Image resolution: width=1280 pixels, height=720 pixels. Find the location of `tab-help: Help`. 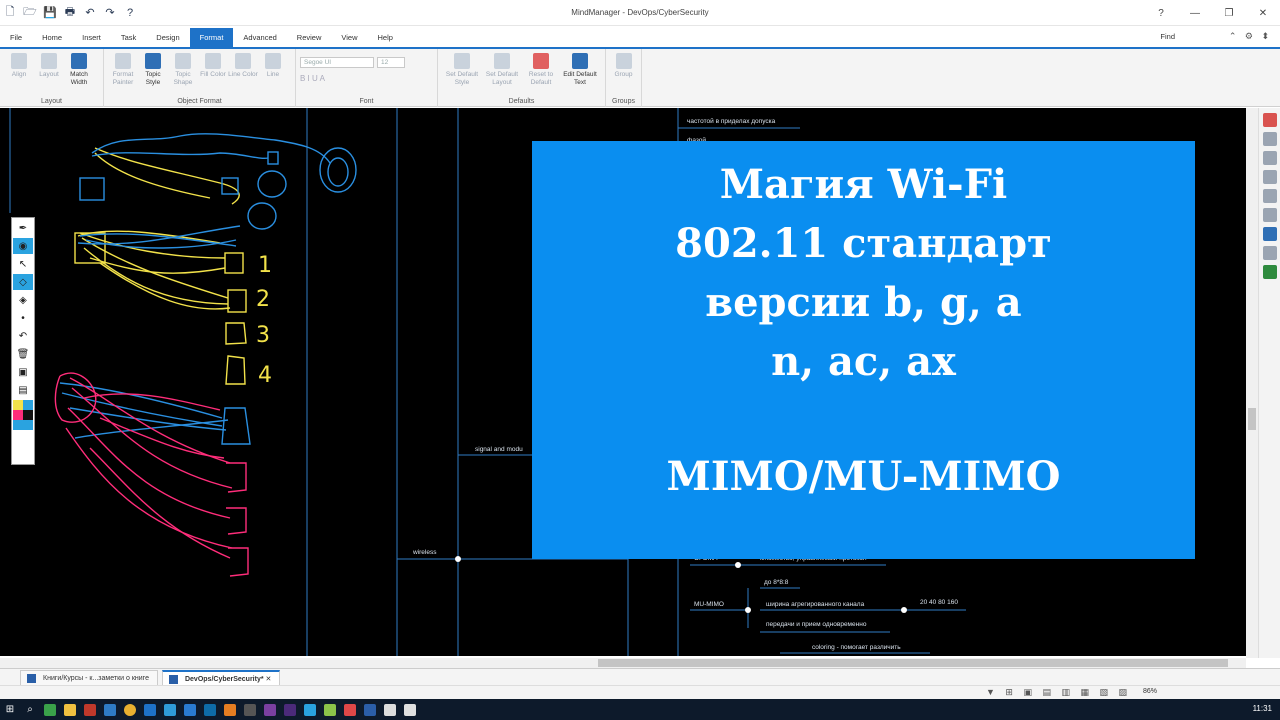

tab-help: Help is located at coordinates (385, 37).